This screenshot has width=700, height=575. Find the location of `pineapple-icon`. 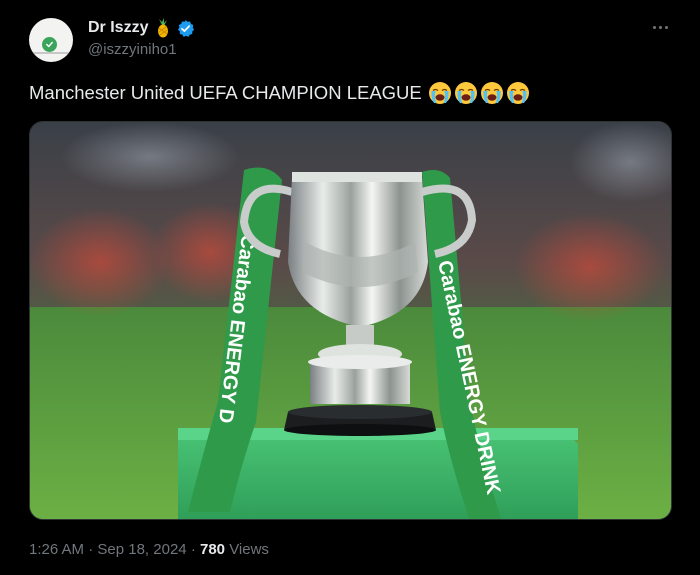

pineapple-icon is located at coordinates (163, 28).